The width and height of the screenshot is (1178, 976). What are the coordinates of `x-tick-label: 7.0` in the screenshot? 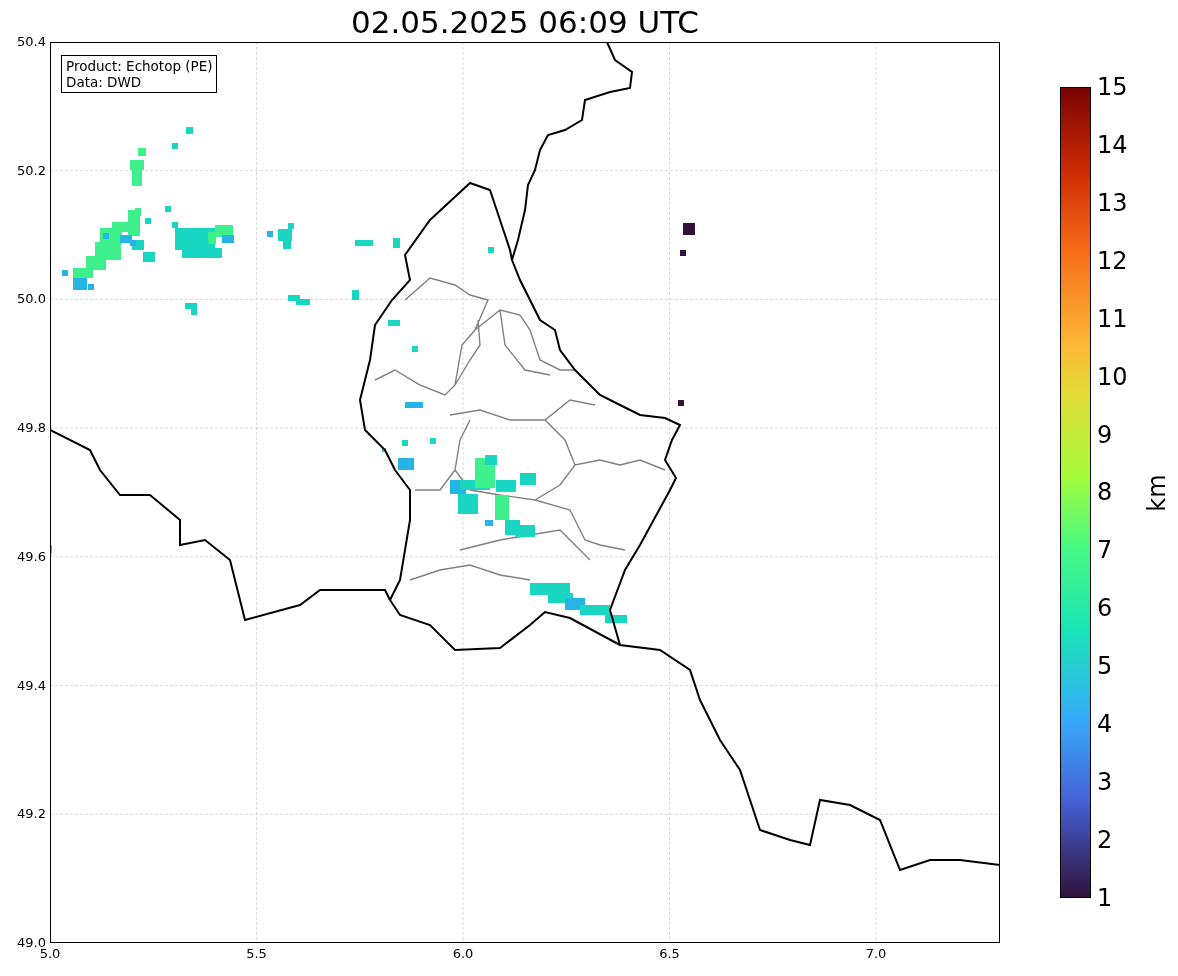 It's located at (876, 954).